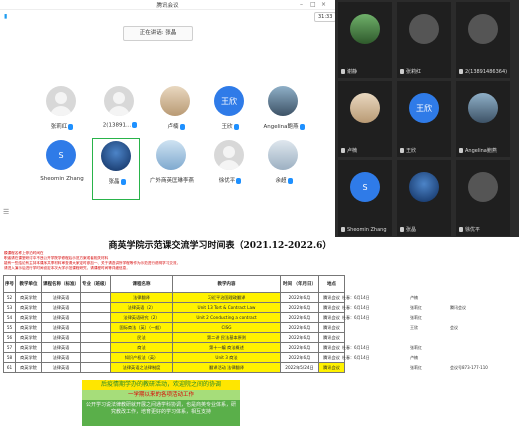 The width and height of the screenshot is (519, 429). What do you see at coordinates (226, 347) in the screenshot?
I see `table-cell: 第十一编 商法概述` at bounding box center [226, 347].